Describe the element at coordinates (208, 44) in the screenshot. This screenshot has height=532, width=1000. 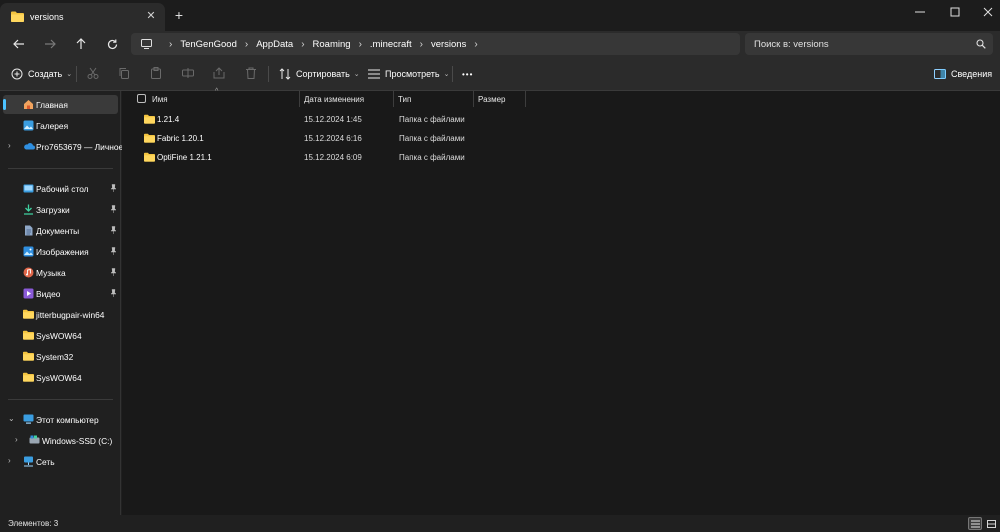
I see `breadcrumb-item: TenGenGood` at that location.